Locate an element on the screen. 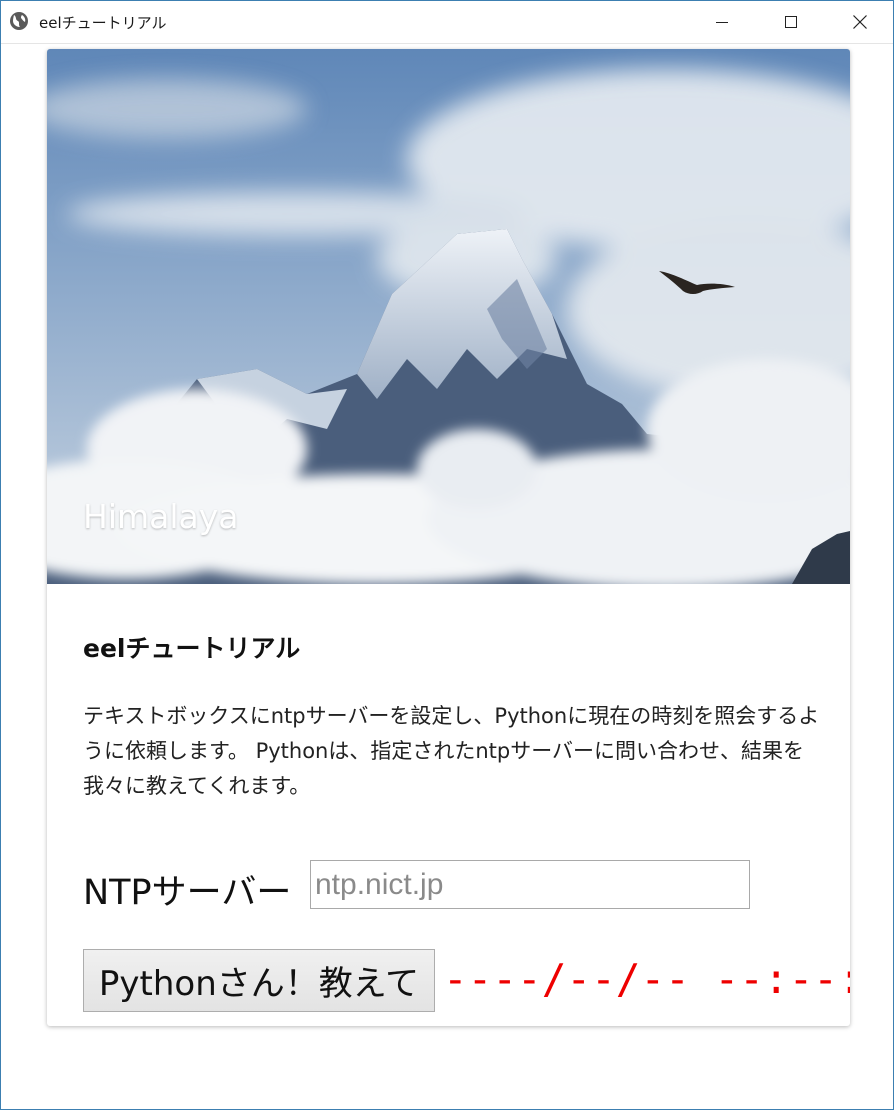 This screenshot has height=1110, width=894. maximize-icon is located at coordinates (791, 22).